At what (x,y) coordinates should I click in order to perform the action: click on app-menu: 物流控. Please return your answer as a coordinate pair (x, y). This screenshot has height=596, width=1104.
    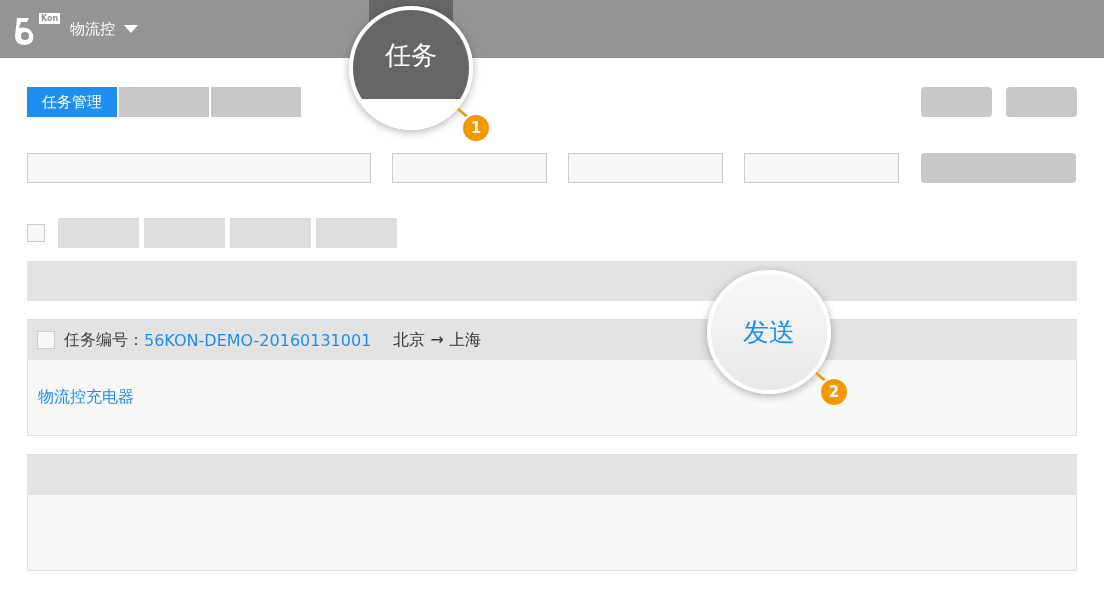
    Looking at the image, I should click on (104, 29).